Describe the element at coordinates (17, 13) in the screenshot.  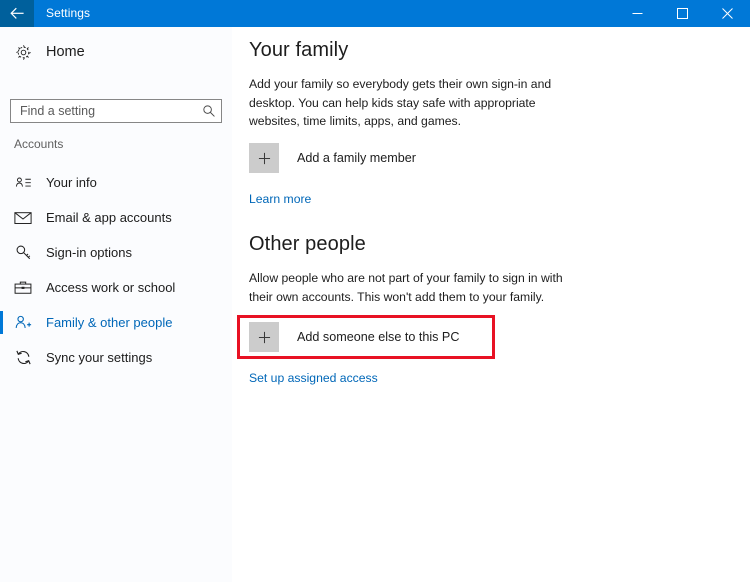
I see `back-arrow-icon` at that location.